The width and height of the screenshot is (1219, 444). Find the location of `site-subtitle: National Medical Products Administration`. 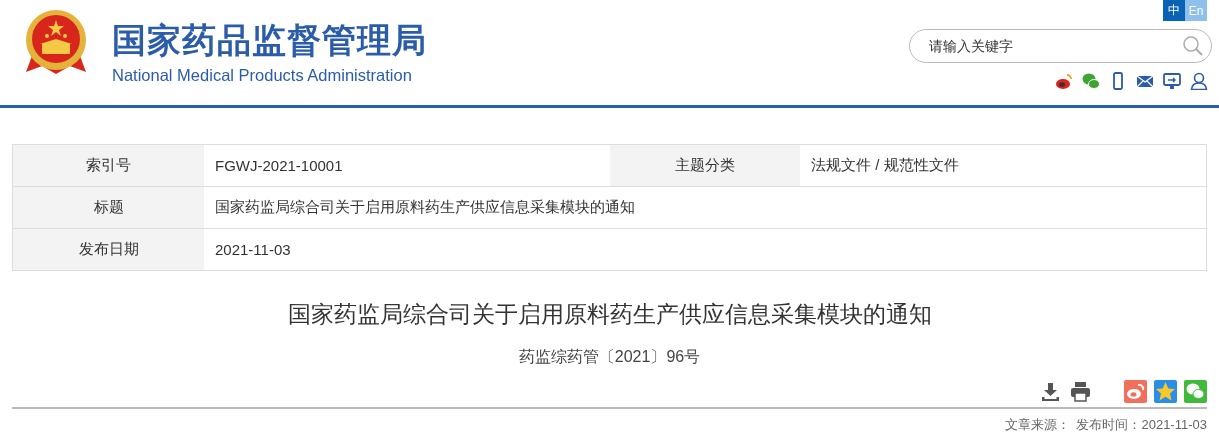

site-subtitle: National Medical Products Administration is located at coordinates (262, 75).